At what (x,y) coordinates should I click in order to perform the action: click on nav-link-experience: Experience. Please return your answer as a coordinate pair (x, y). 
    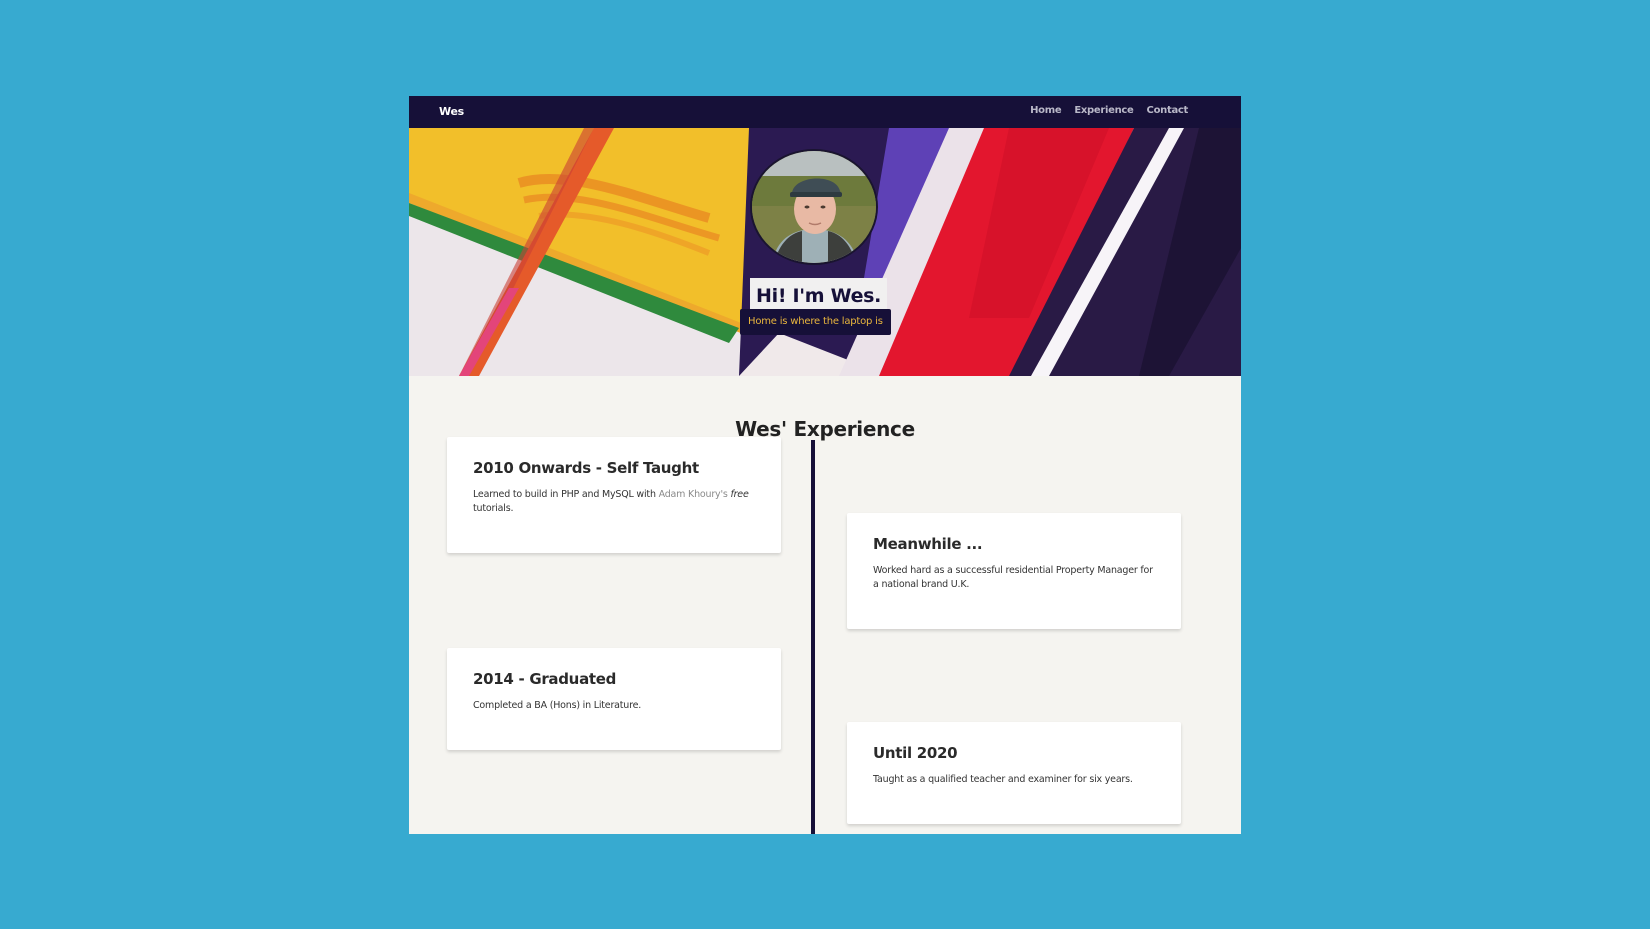
    Looking at the image, I should click on (1104, 110).